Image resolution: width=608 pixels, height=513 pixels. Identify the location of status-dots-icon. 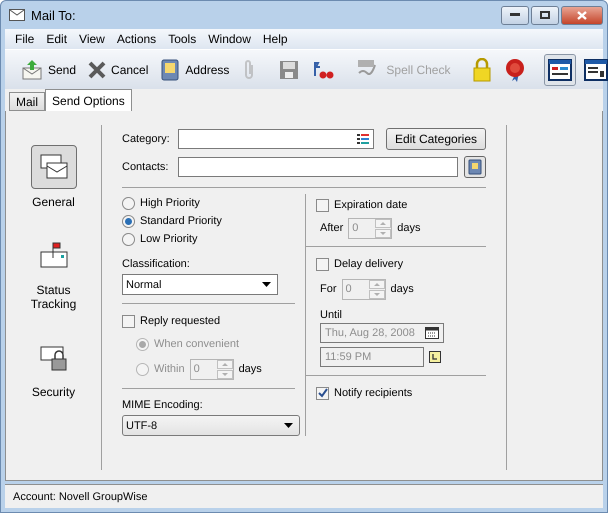
(323, 70).